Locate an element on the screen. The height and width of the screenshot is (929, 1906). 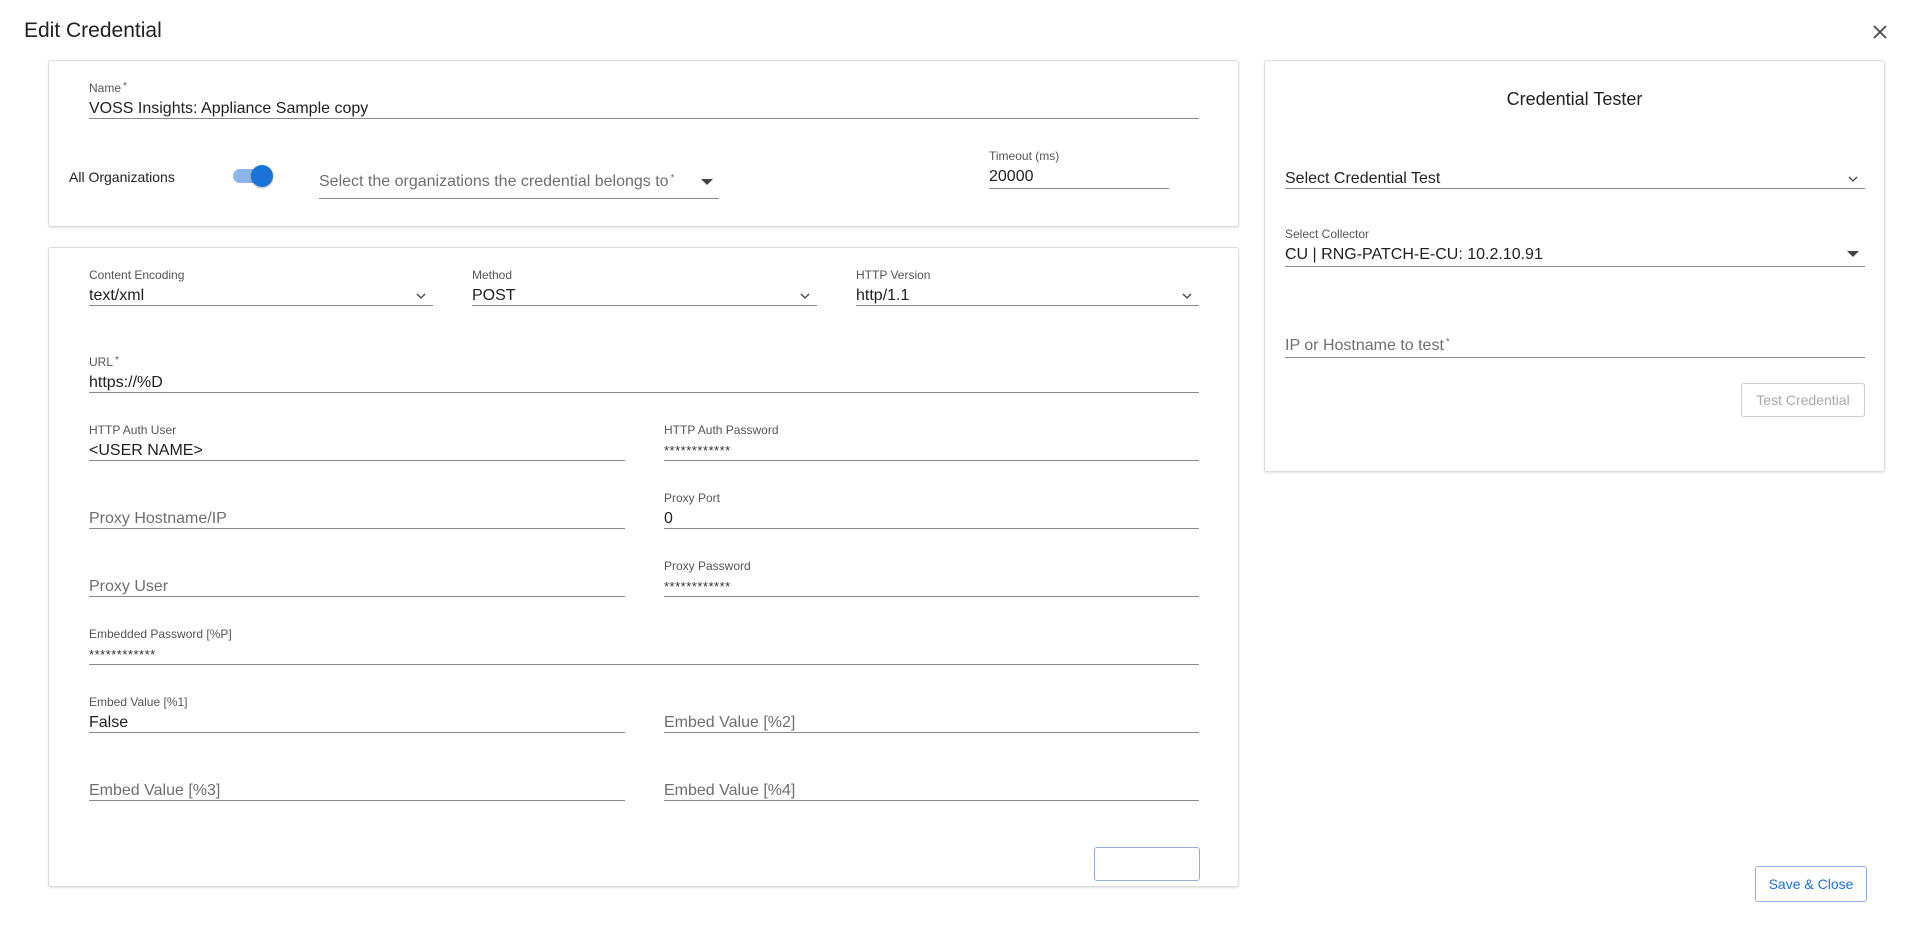
url-label-text: URL is located at coordinates (101, 362).